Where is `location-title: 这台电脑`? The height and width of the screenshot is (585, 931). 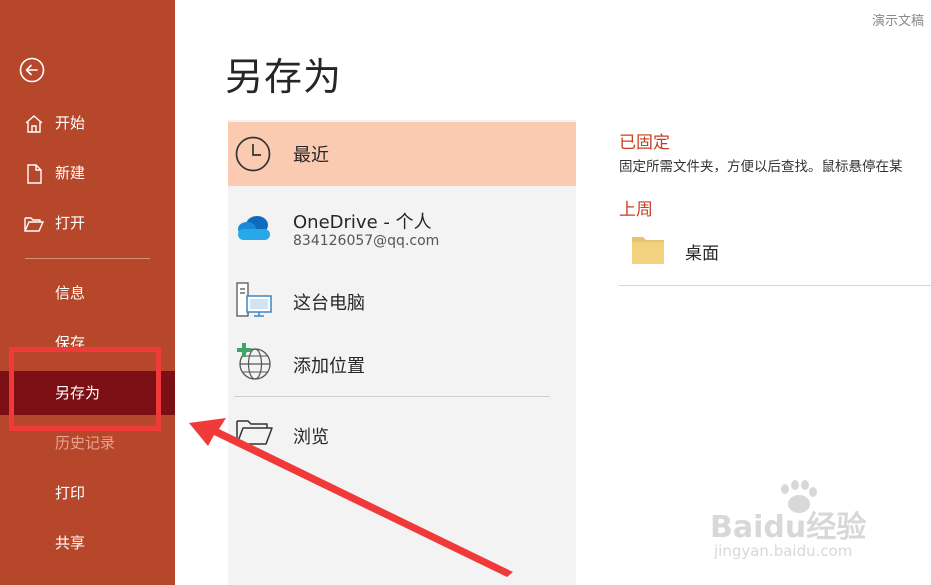
location-title: 这台电脑 is located at coordinates (329, 303).